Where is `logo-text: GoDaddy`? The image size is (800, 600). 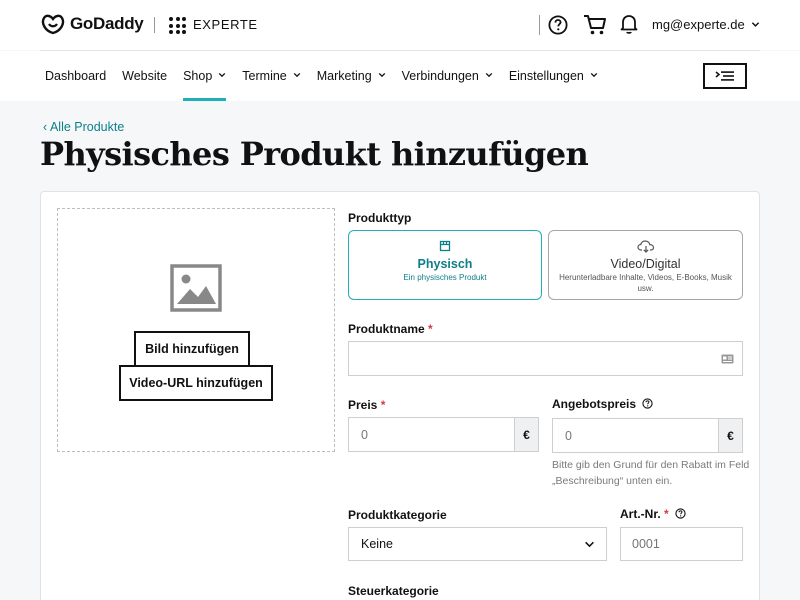
logo-text: GoDaddy is located at coordinates (107, 23).